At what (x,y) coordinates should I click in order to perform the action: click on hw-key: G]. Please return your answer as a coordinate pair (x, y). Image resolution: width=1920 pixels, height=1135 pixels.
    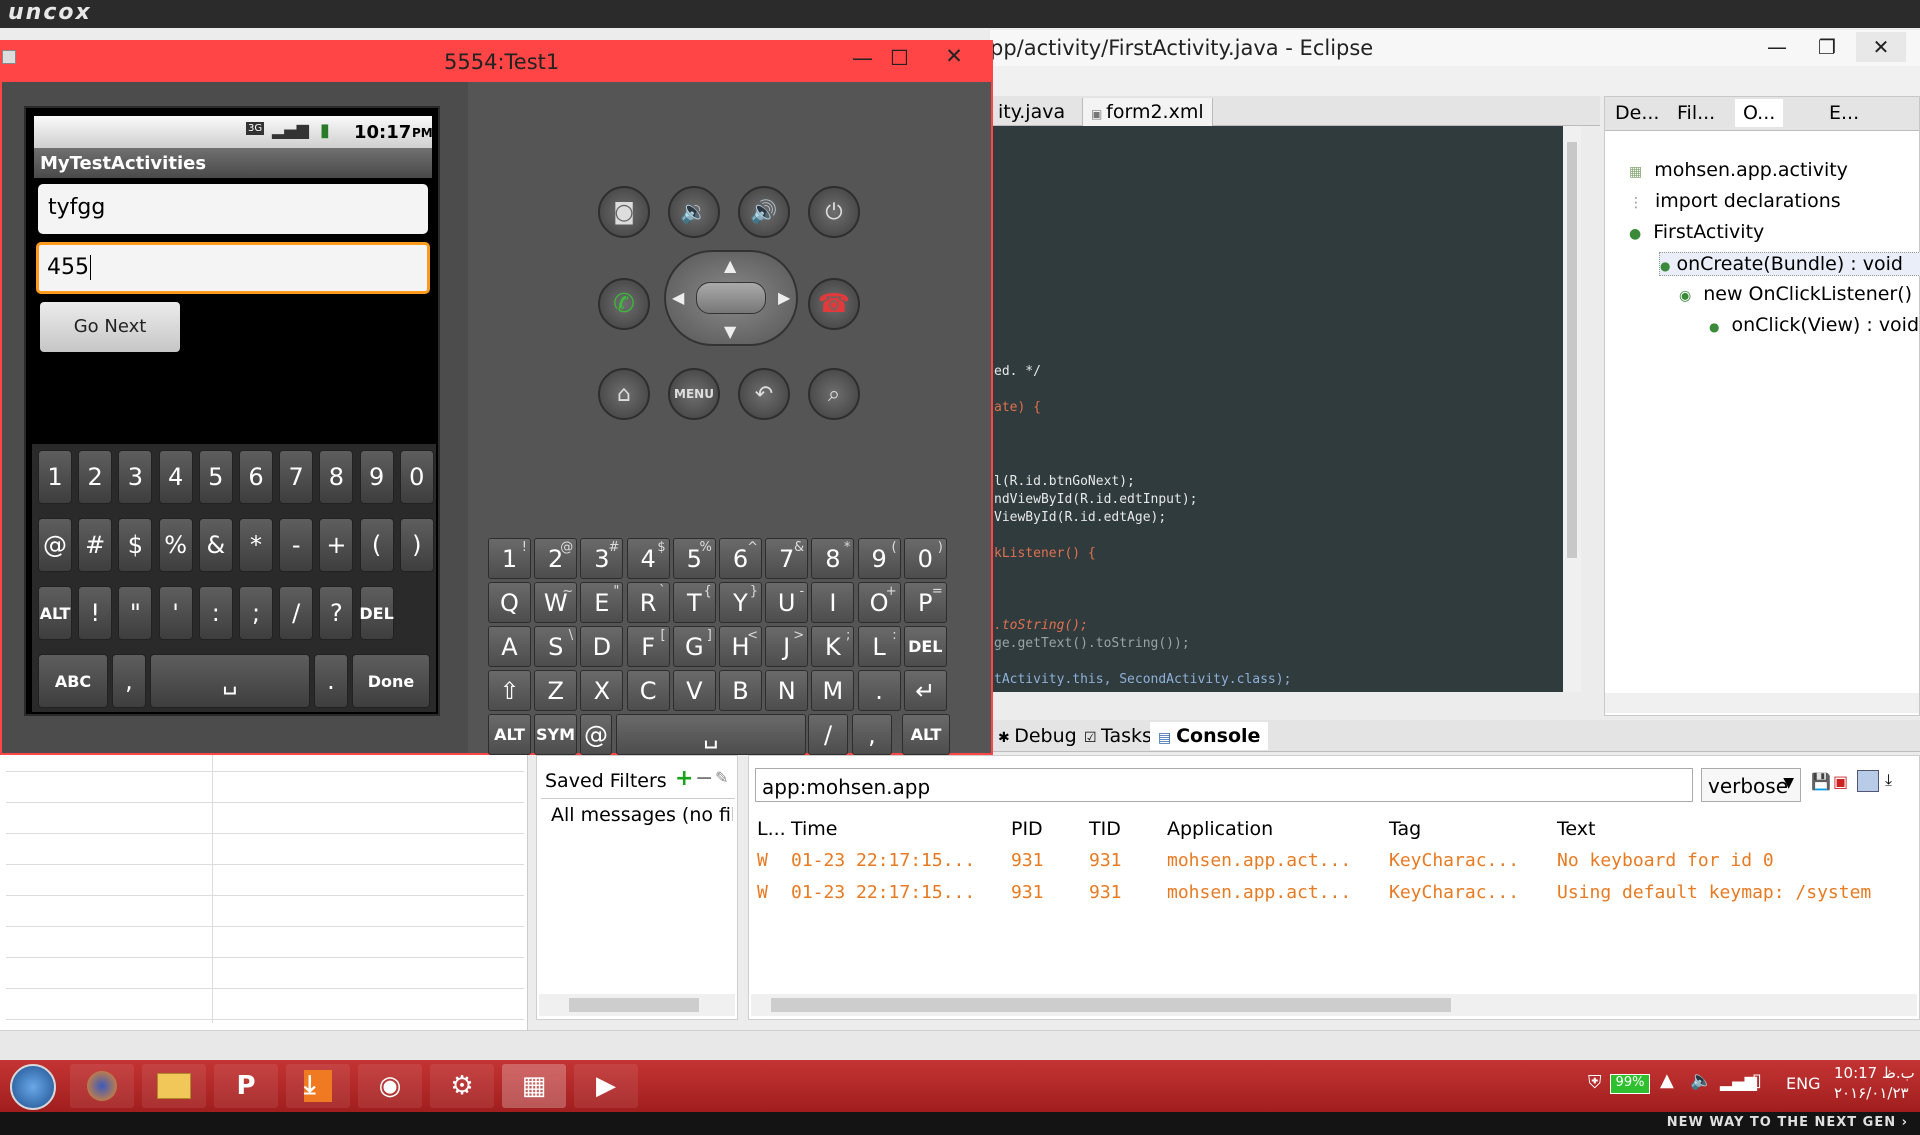
    Looking at the image, I should click on (694, 646).